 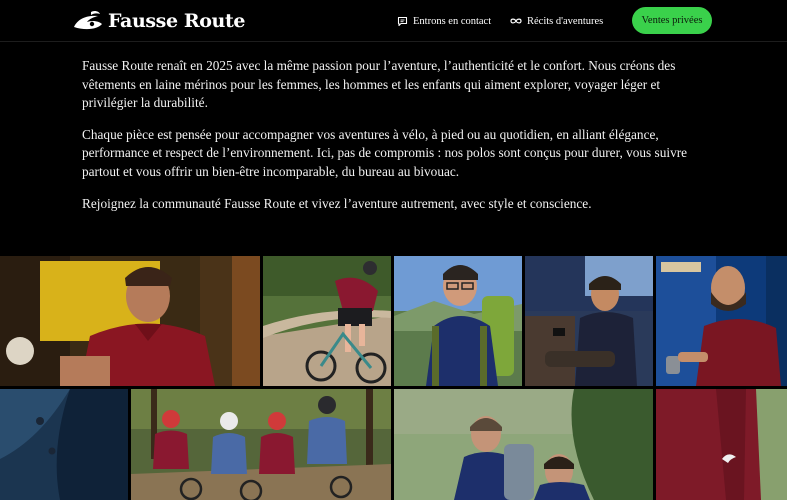 I want to click on smiling-hiker-with-backpack-photo, so click(x=458, y=321).